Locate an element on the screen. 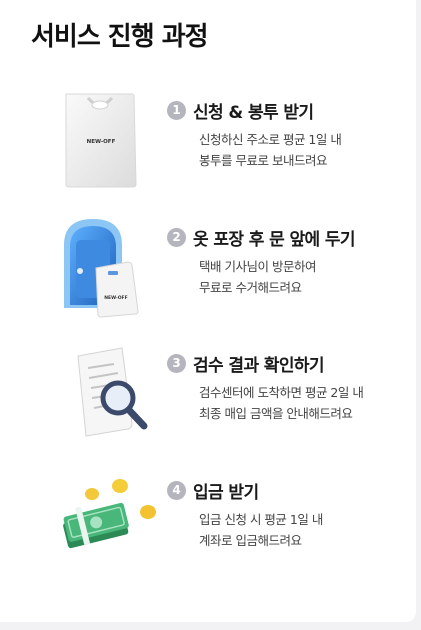  step-number-badge: 4 is located at coordinates (176, 490).